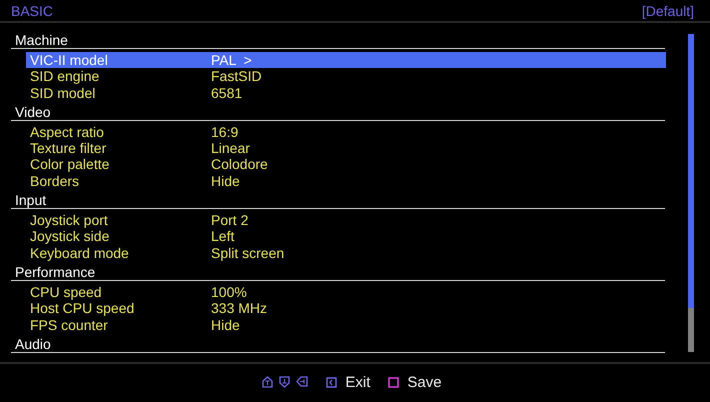 The width and height of the screenshot is (710, 402). What do you see at coordinates (32, 10) in the screenshot?
I see `screen-title: BASIC` at bounding box center [32, 10].